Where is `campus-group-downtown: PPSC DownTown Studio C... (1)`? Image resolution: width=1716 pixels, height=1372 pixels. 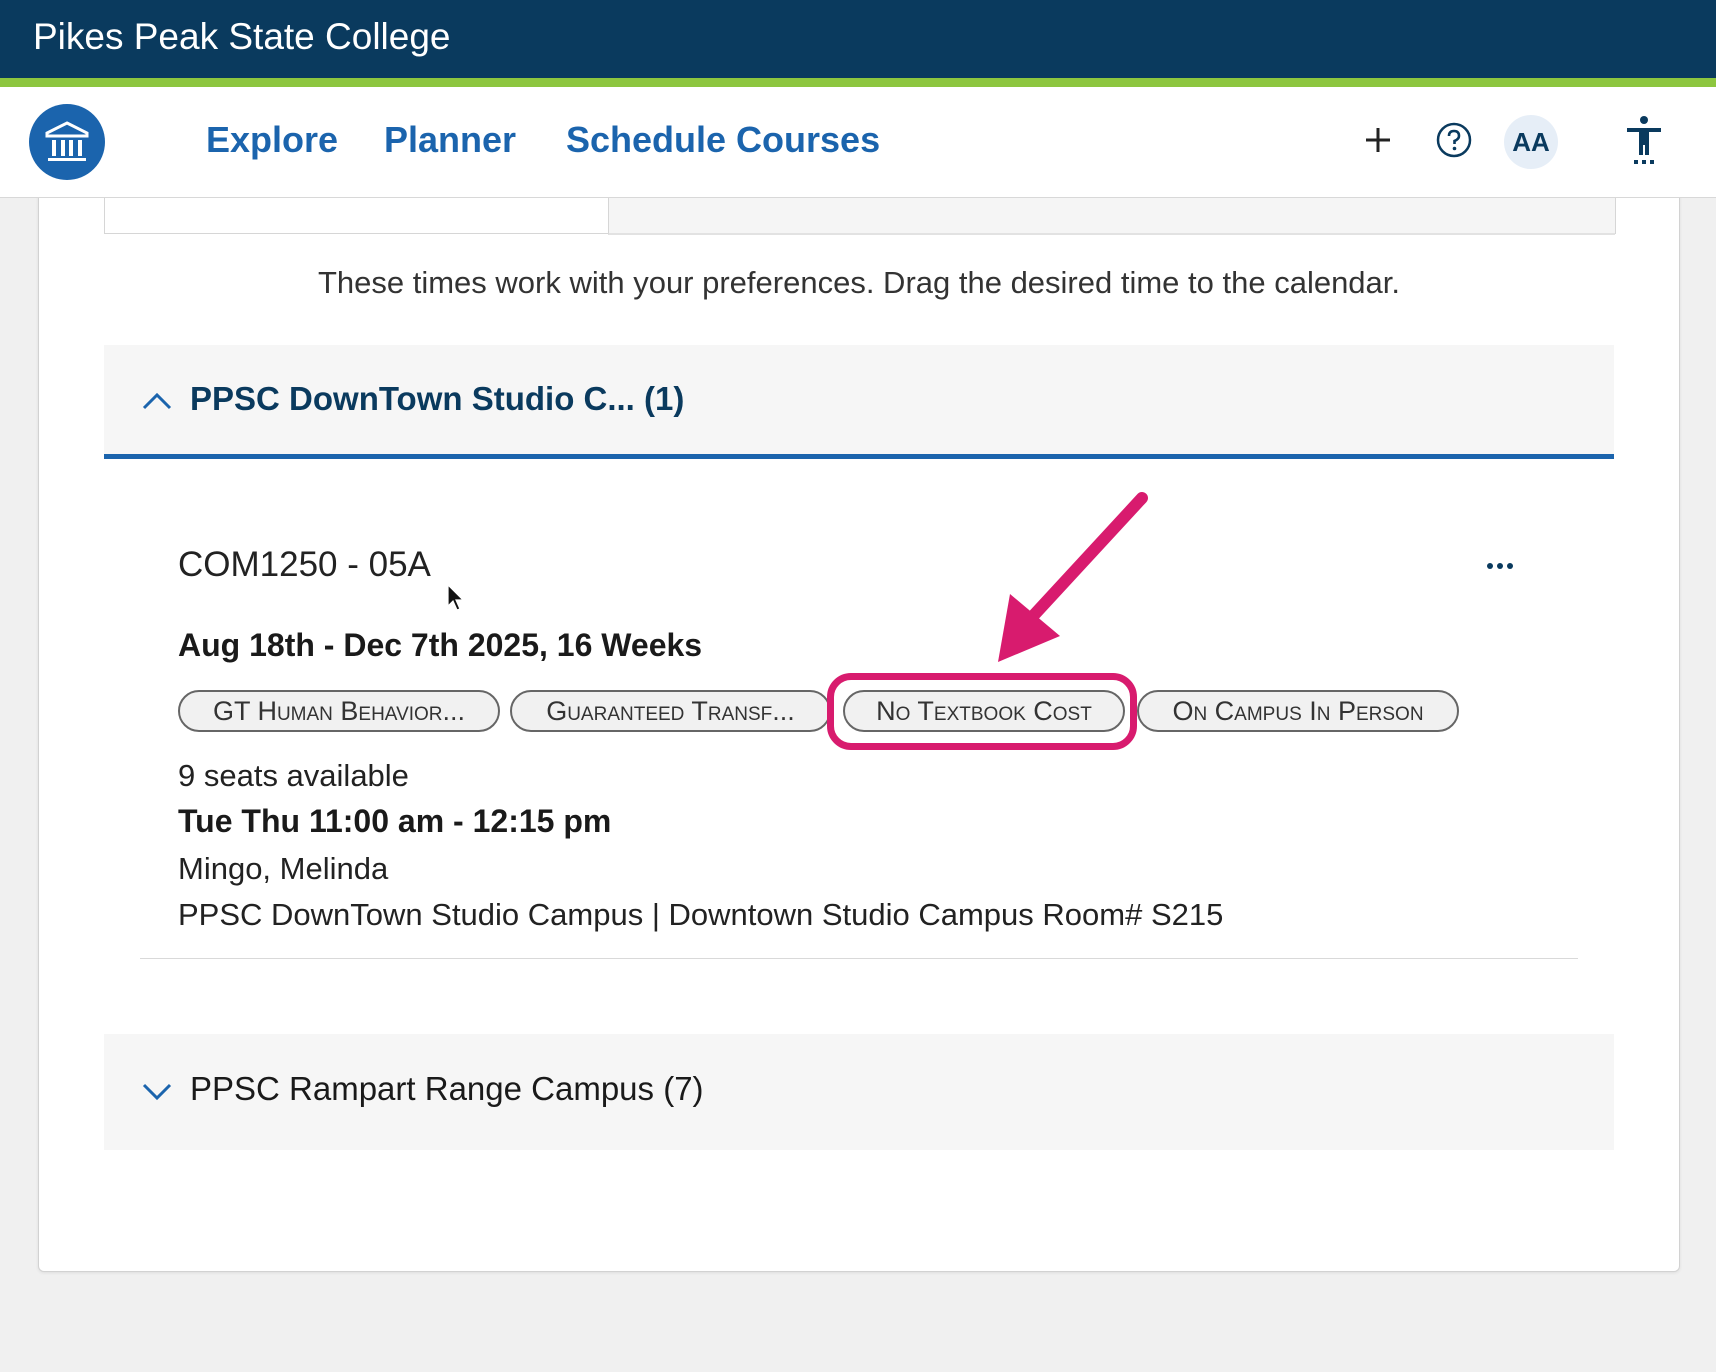 campus-group-downtown: PPSC DownTown Studio C... (1) is located at coordinates (859, 402).